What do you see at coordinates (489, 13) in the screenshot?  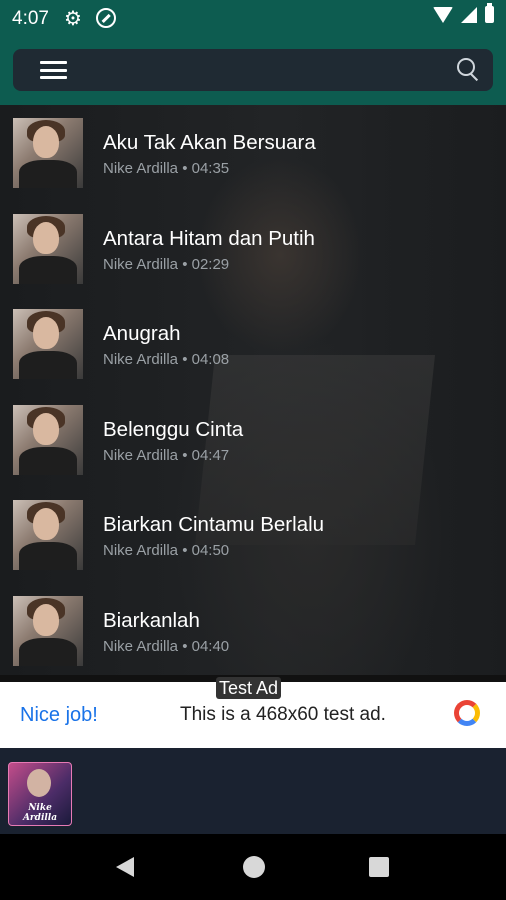 I see `battery-icon` at bounding box center [489, 13].